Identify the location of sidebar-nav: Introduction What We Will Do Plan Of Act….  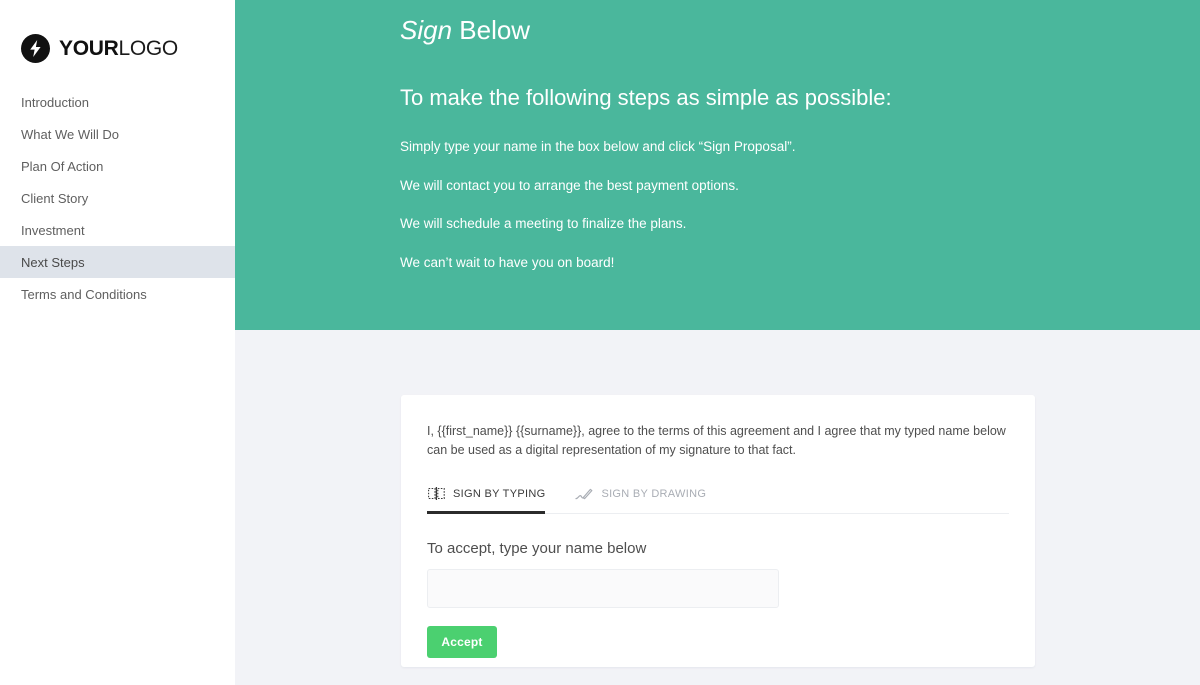
(117, 198).